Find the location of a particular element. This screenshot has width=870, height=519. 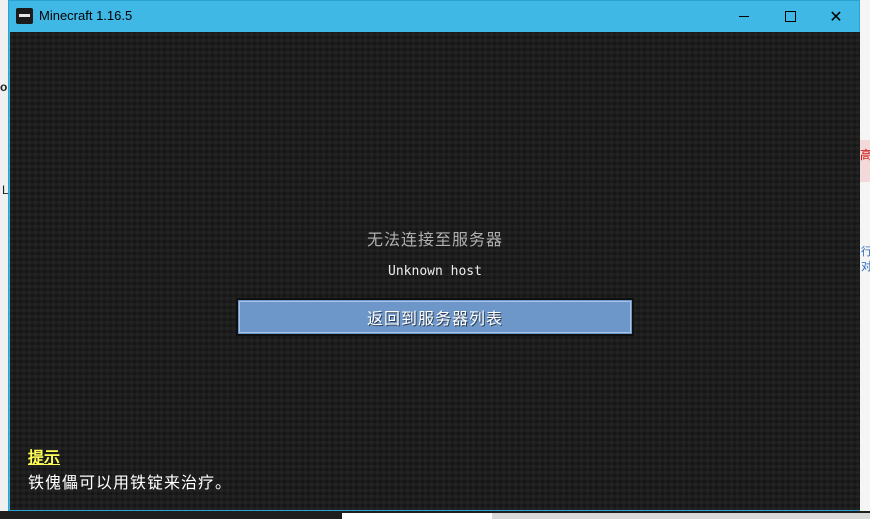

taskbar-strip is located at coordinates (435, 515).